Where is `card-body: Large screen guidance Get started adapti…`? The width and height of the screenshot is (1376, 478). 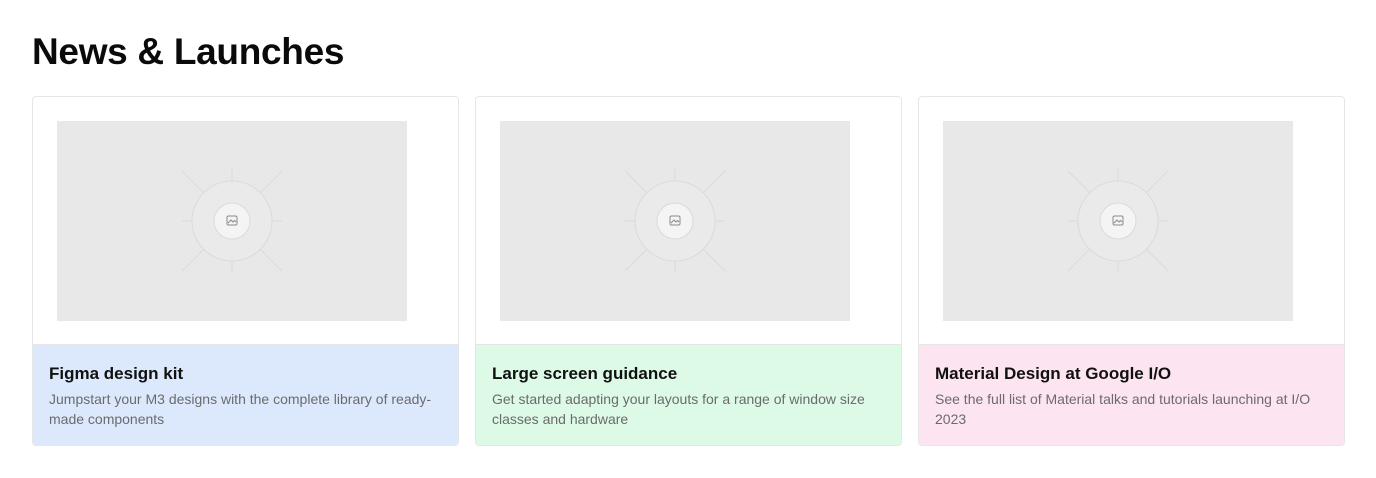
card-body: Large screen guidance Get started adapti… is located at coordinates (688, 395).